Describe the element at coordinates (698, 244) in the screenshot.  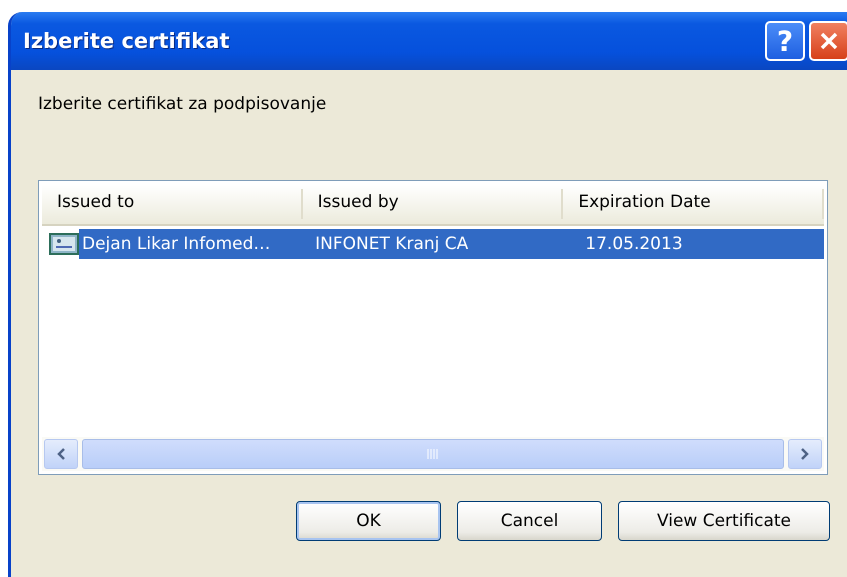
I see `table-cell: 17.05.2013` at that location.